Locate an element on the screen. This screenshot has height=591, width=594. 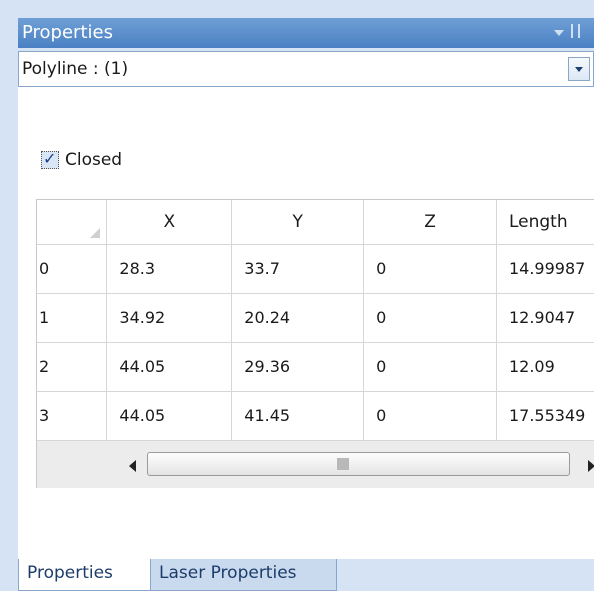
object-selector-dropdown: Polyline : (1) is located at coordinates (306, 69).